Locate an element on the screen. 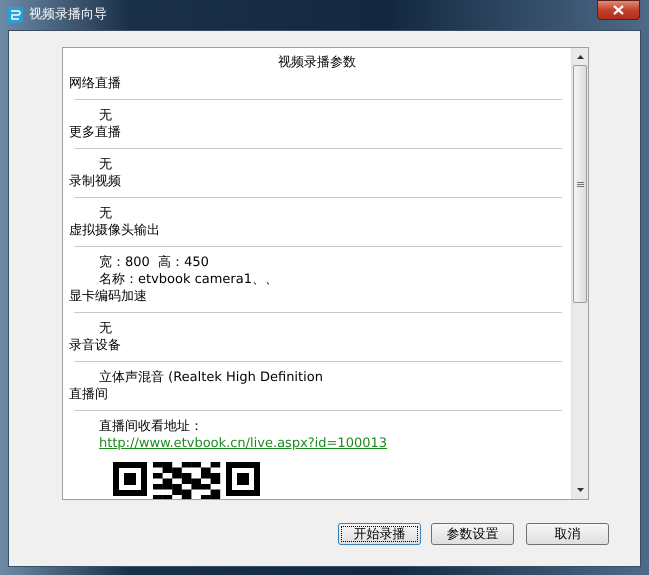 This screenshot has width=649, height=575. section-title: 网络直播 is located at coordinates (95, 83).